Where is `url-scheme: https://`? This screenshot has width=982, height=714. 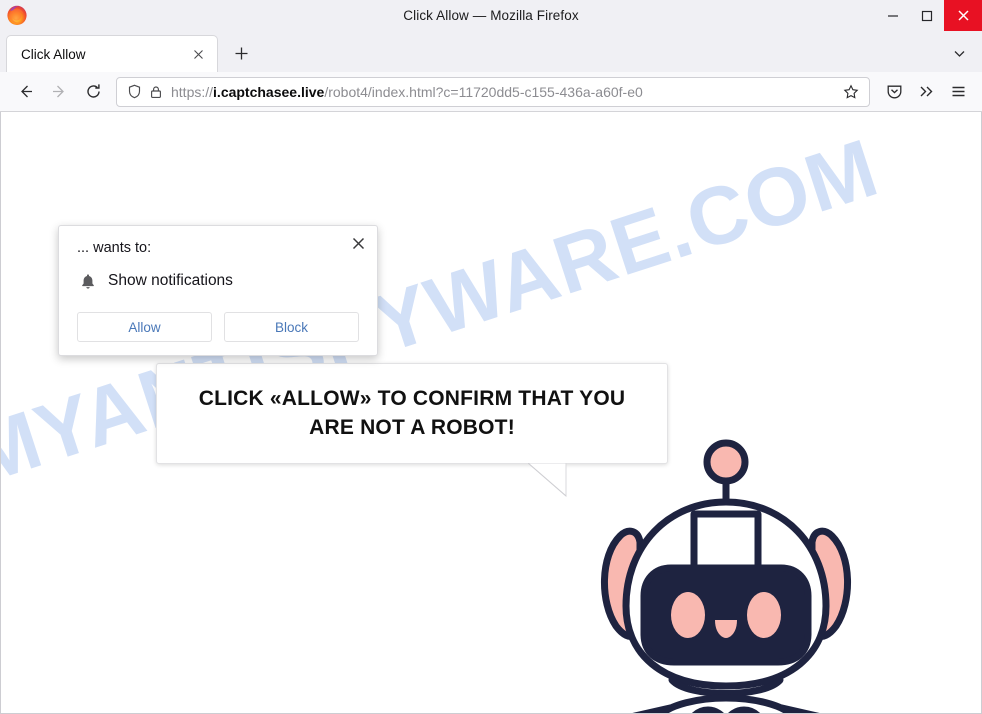
url-scheme: https:// is located at coordinates (192, 91).